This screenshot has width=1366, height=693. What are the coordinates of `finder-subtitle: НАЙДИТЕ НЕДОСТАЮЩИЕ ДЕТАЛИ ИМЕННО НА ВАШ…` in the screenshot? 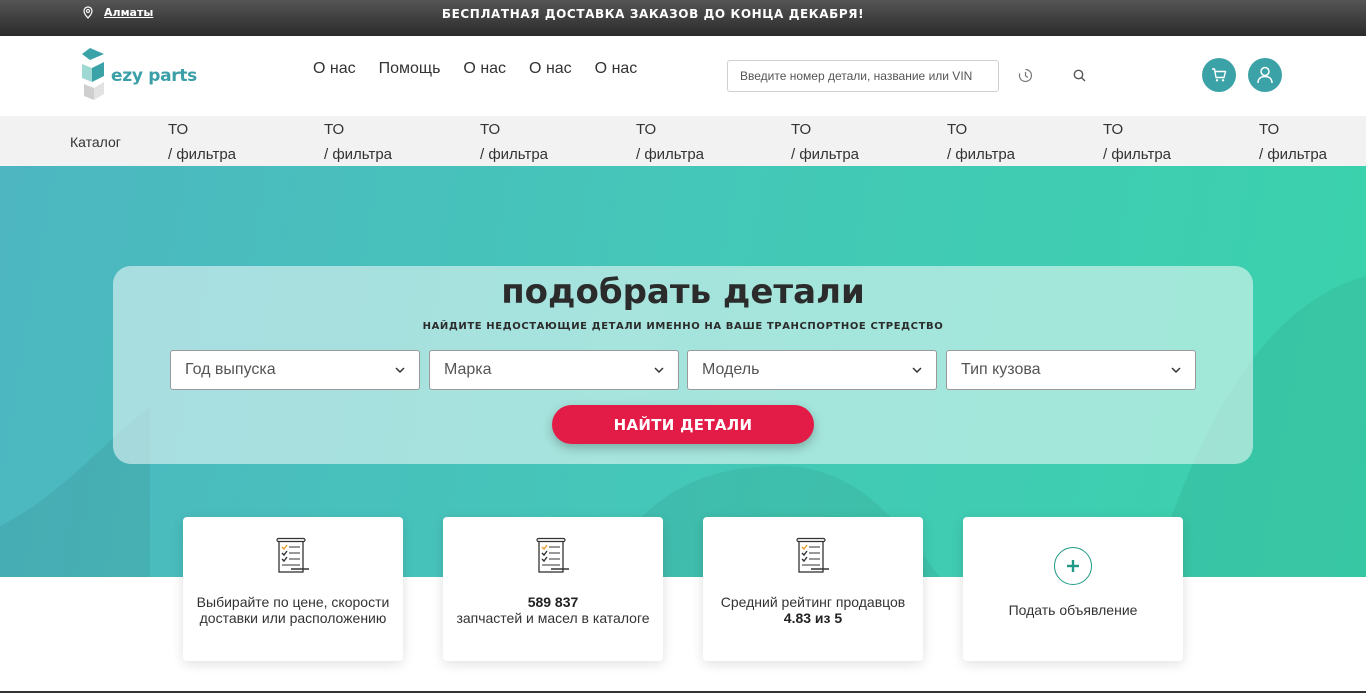 It's located at (683, 326).